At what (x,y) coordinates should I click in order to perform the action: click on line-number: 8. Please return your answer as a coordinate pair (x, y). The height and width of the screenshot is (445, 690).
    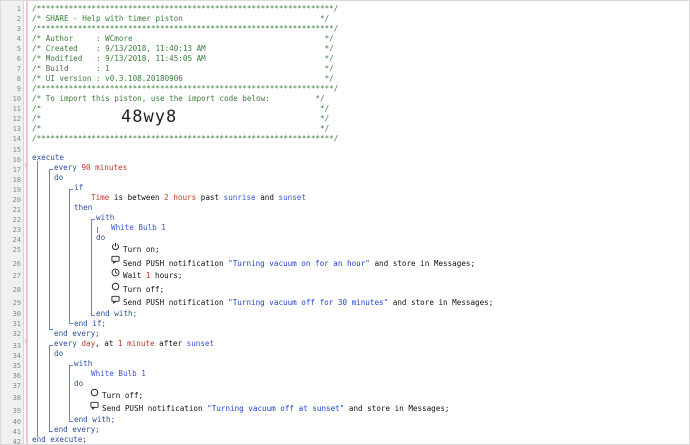
    Looking at the image, I should click on (18, 79).